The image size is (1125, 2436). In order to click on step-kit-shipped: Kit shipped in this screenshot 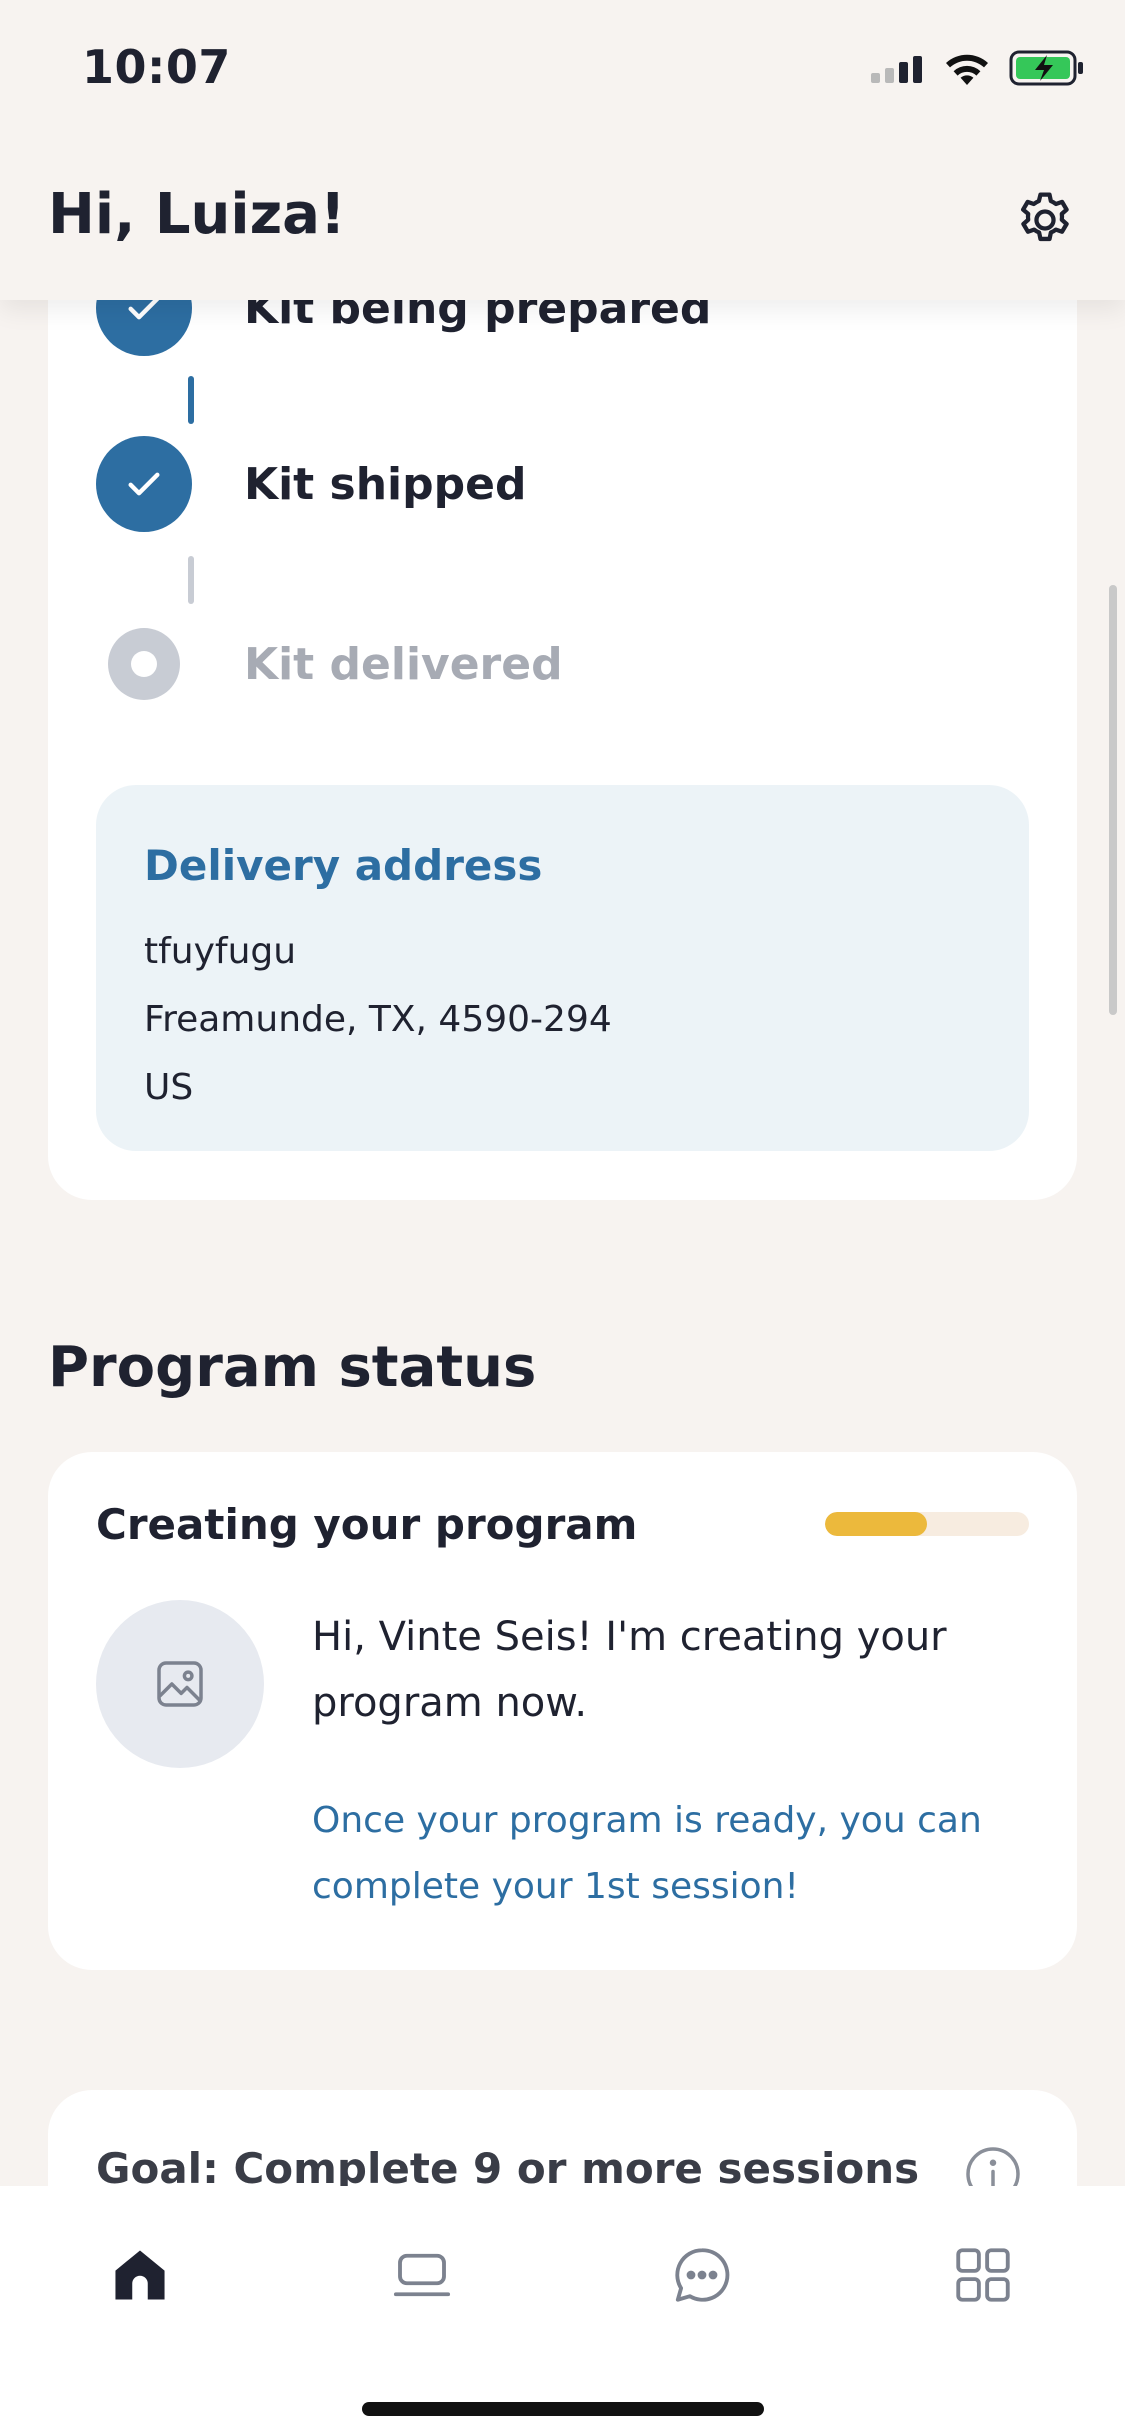, I will do `click(311, 484)`.